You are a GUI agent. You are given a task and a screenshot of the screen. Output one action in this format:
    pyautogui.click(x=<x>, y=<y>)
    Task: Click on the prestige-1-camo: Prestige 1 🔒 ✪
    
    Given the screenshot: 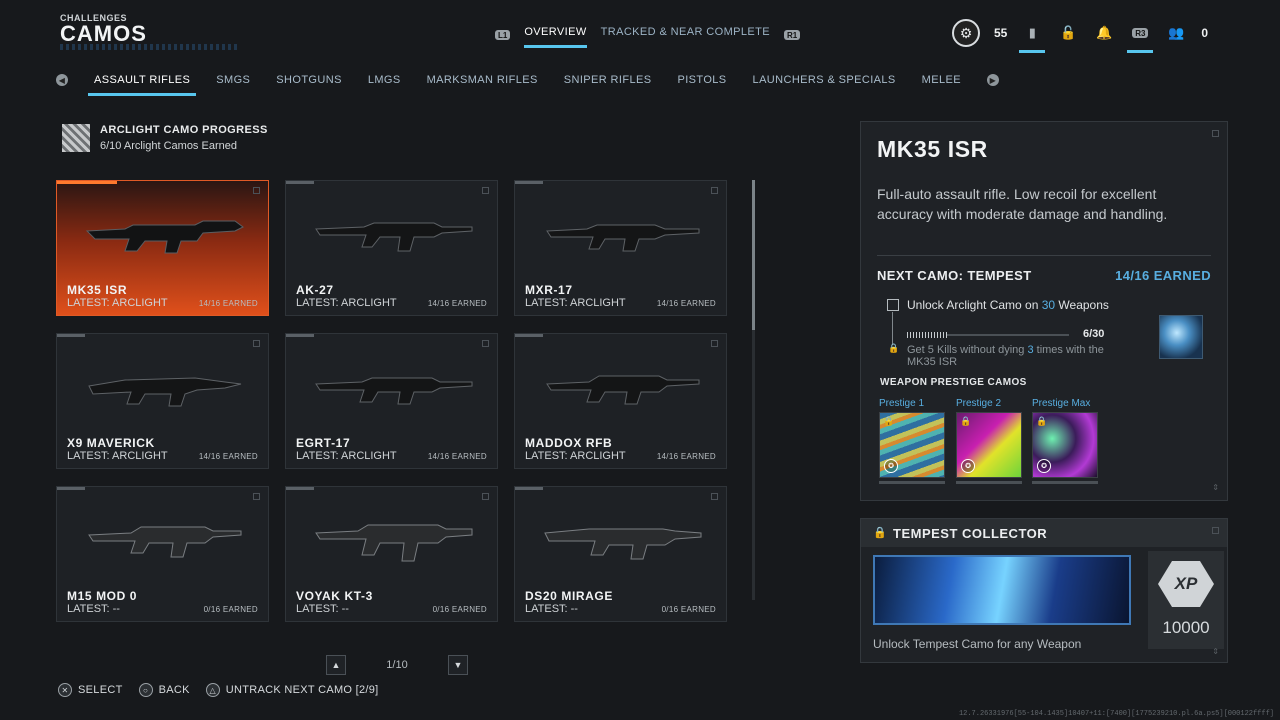 What is the action you would take?
    pyautogui.click(x=913, y=441)
    